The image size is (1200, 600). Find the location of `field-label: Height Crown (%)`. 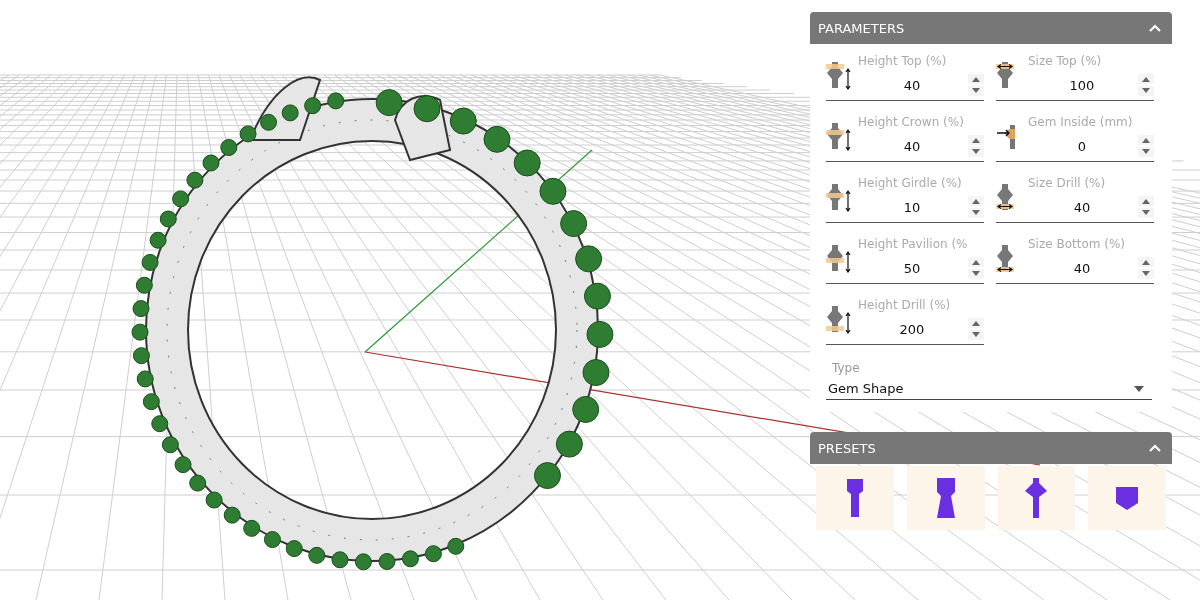

field-label: Height Crown (%) is located at coordinates (911, 123).